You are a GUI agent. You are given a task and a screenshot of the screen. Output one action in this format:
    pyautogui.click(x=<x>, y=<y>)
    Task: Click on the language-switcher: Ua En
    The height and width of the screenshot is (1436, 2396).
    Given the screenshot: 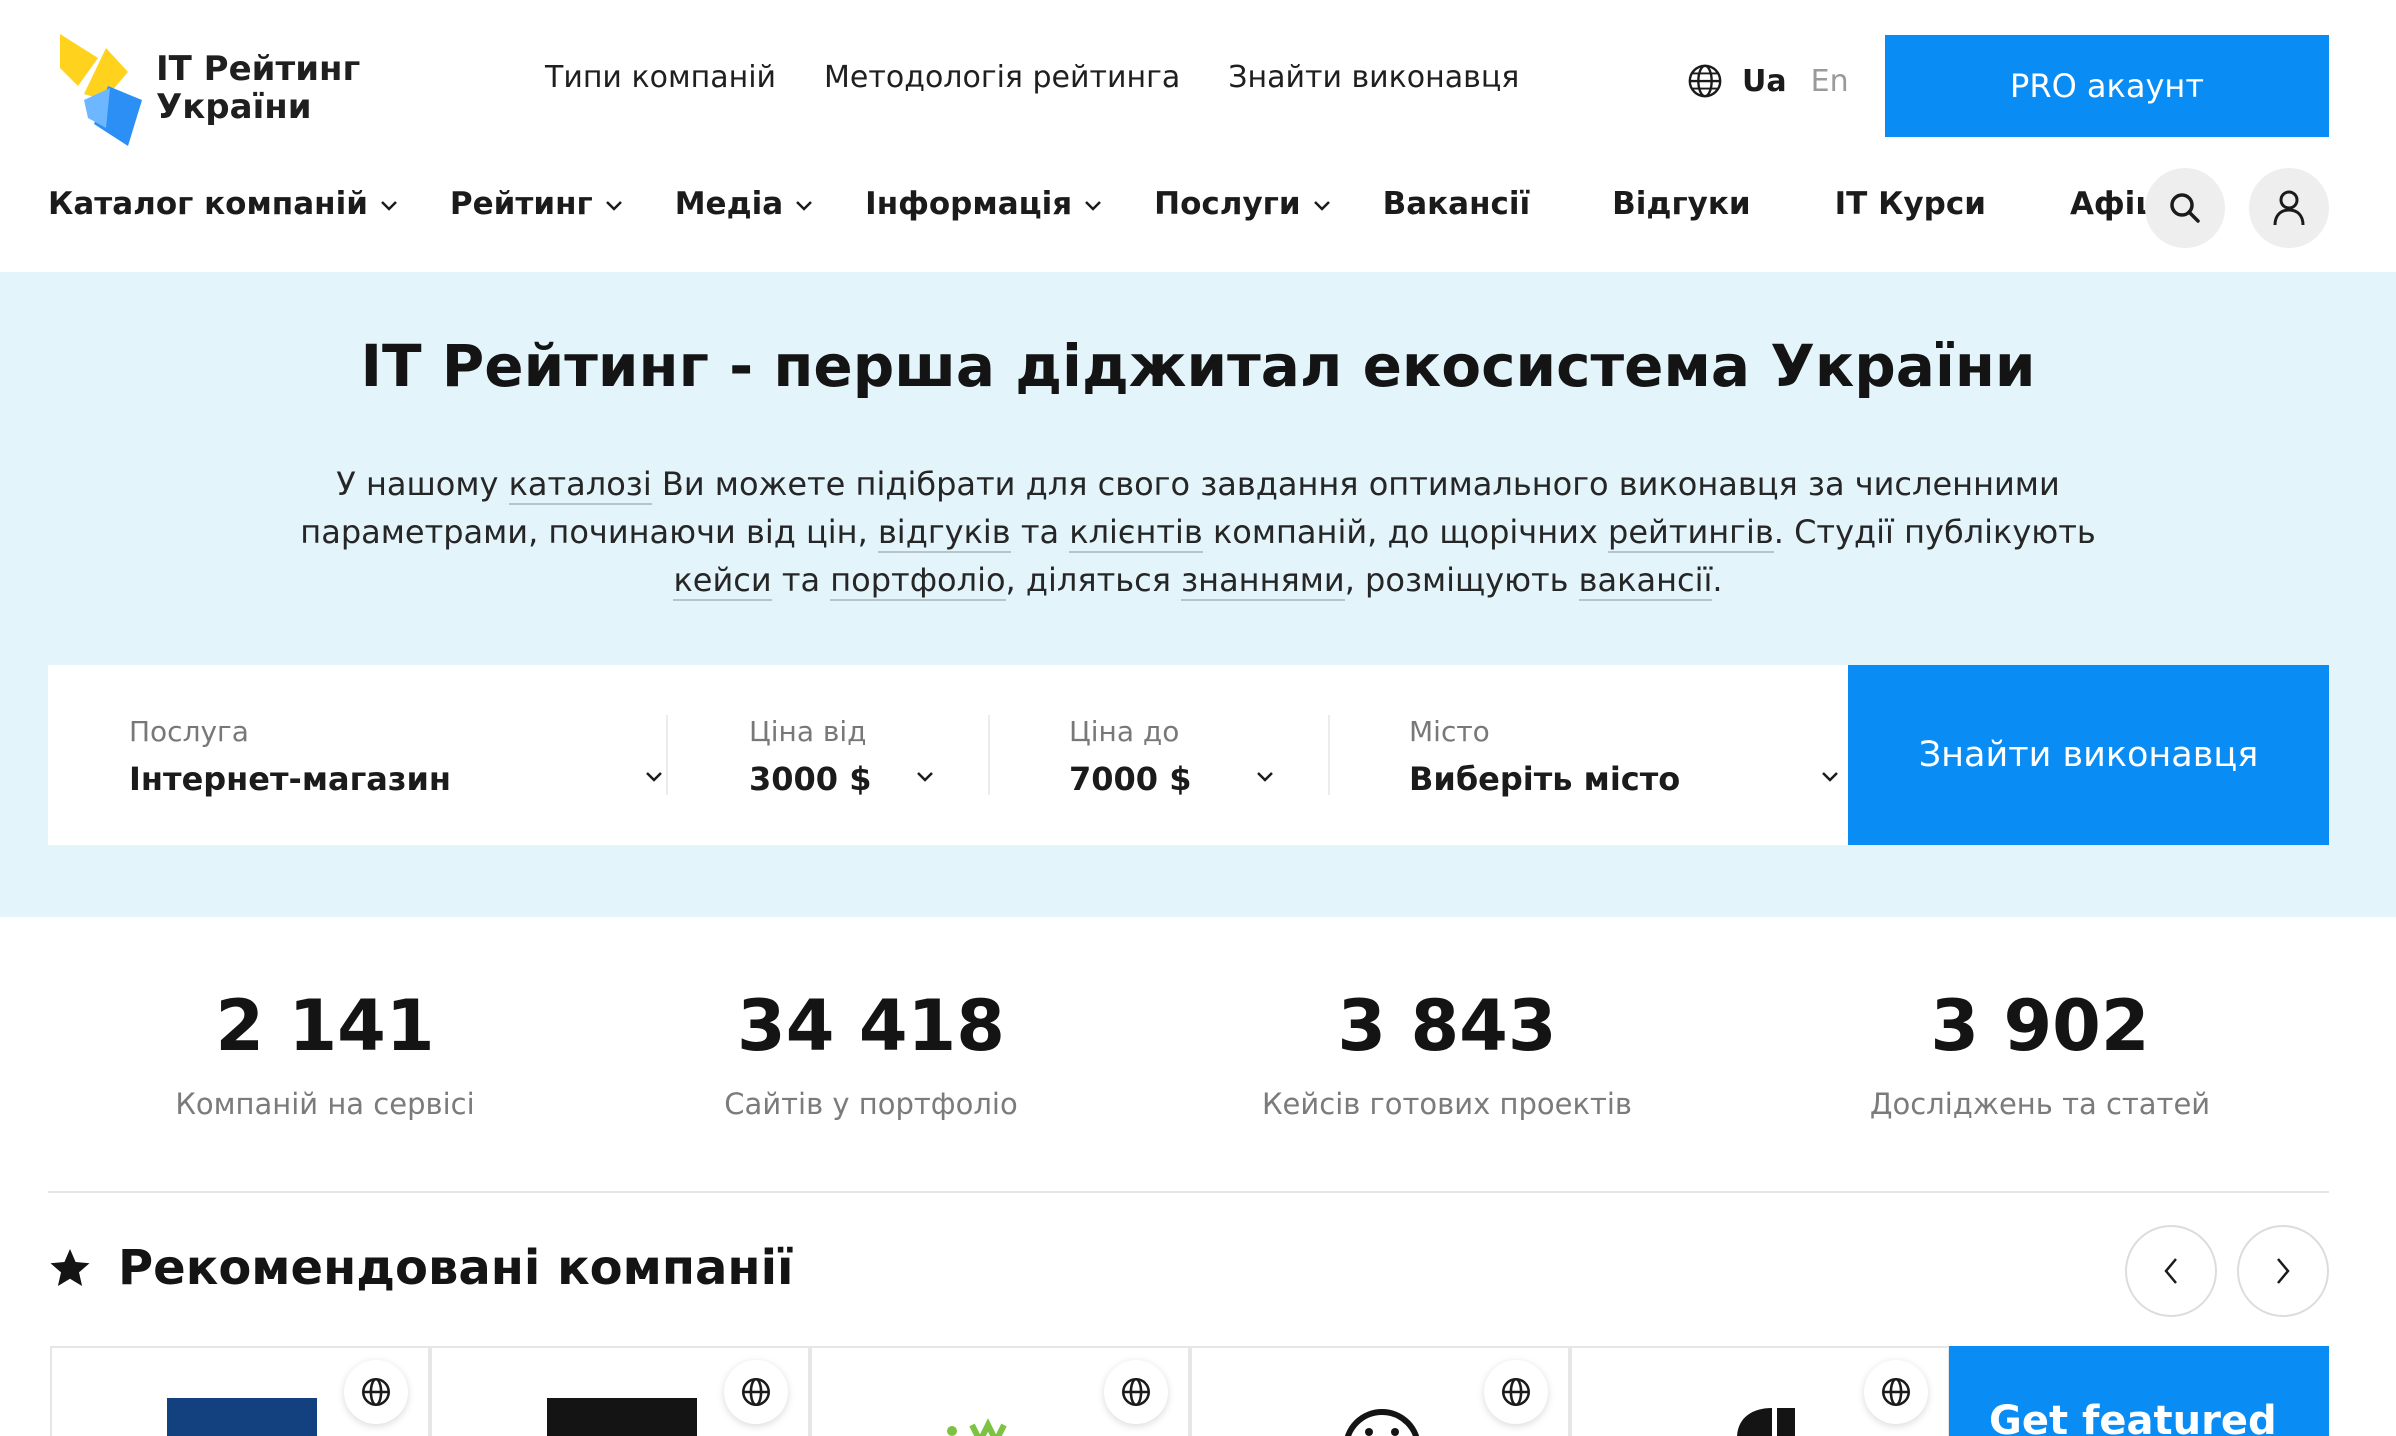 What is the action you would take?
    pyautogui.click(x=1767, y=81)
    